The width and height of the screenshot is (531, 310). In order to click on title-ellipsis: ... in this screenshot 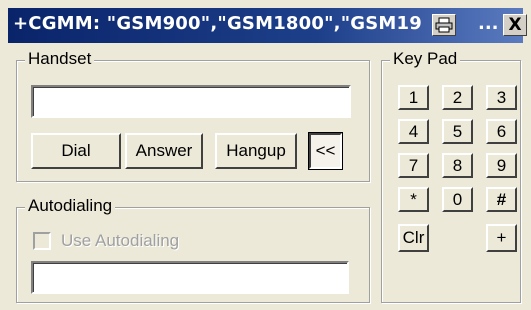, I will do `click(488, 23)`.